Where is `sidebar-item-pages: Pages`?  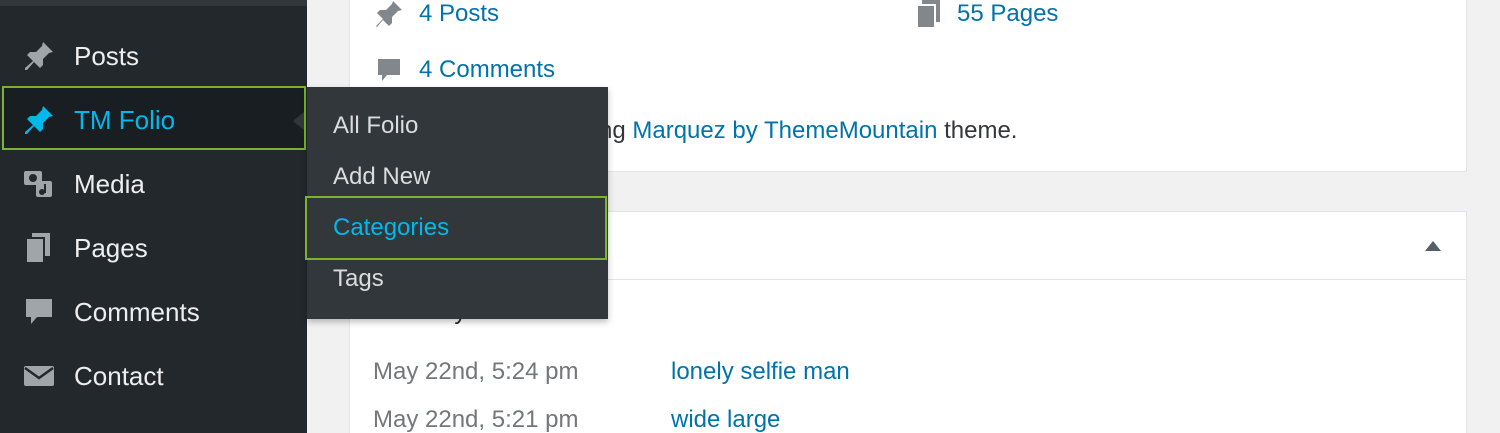 sidebar-item-pages: Pages is located at coordinates (153, 248).